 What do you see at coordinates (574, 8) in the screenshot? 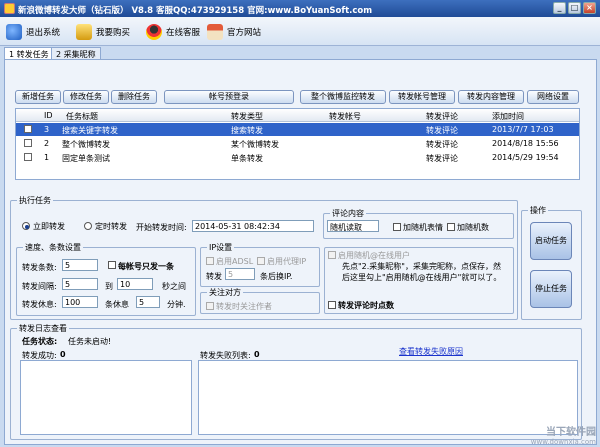
I see `maximize-button: □` at bounding box center [574, 8].